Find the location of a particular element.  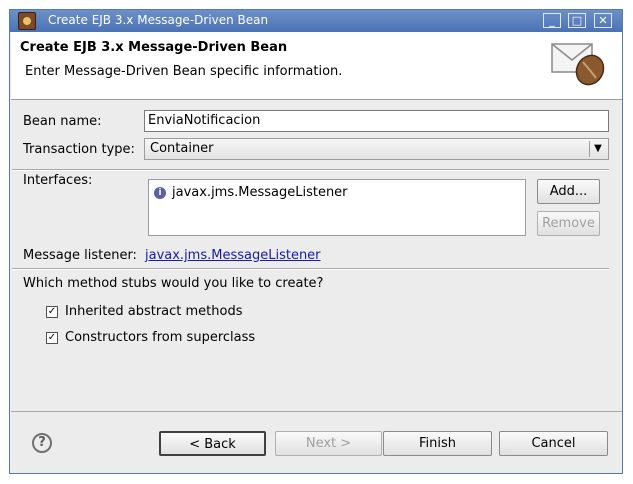

interface-icon: i is located at coordinates (160, 192).